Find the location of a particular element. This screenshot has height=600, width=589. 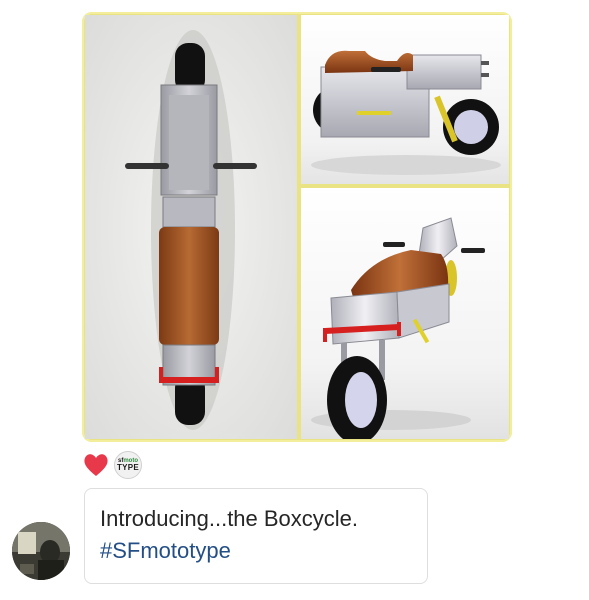

hashtag-link: #SFmototype is located at coordinates (256, 551).